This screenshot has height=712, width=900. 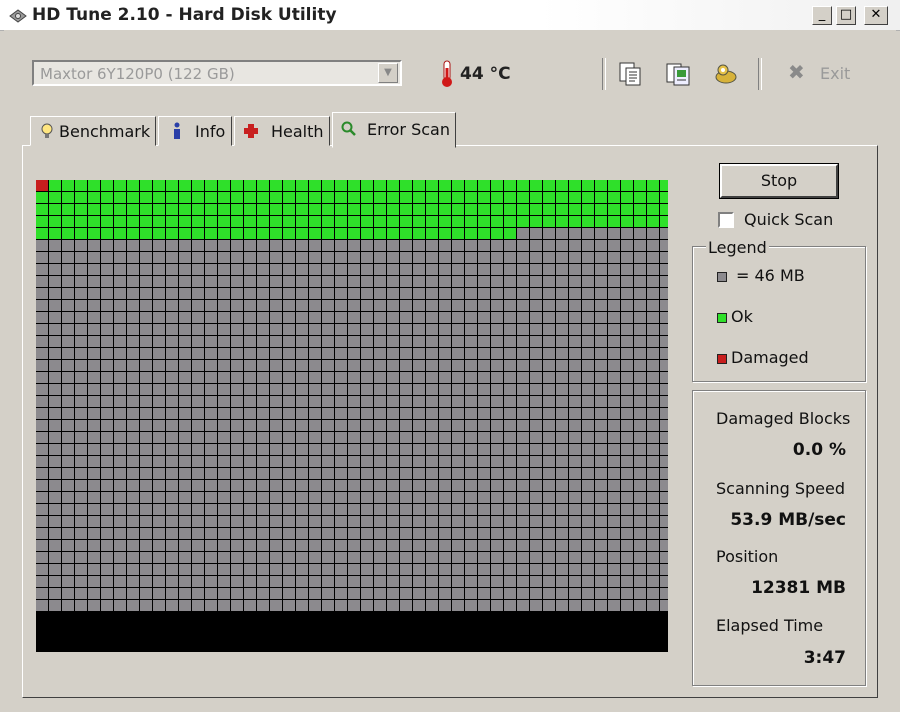 I want to click on quick-scan-checkbox, so click(x=726, y=220).